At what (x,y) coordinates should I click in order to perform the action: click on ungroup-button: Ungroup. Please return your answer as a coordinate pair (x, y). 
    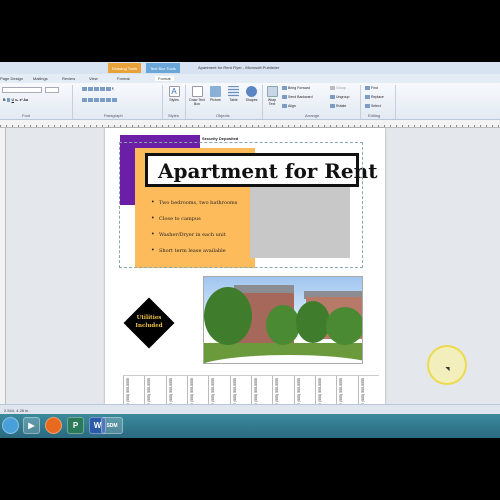
    Looking at the image, I should click on (339, 97).